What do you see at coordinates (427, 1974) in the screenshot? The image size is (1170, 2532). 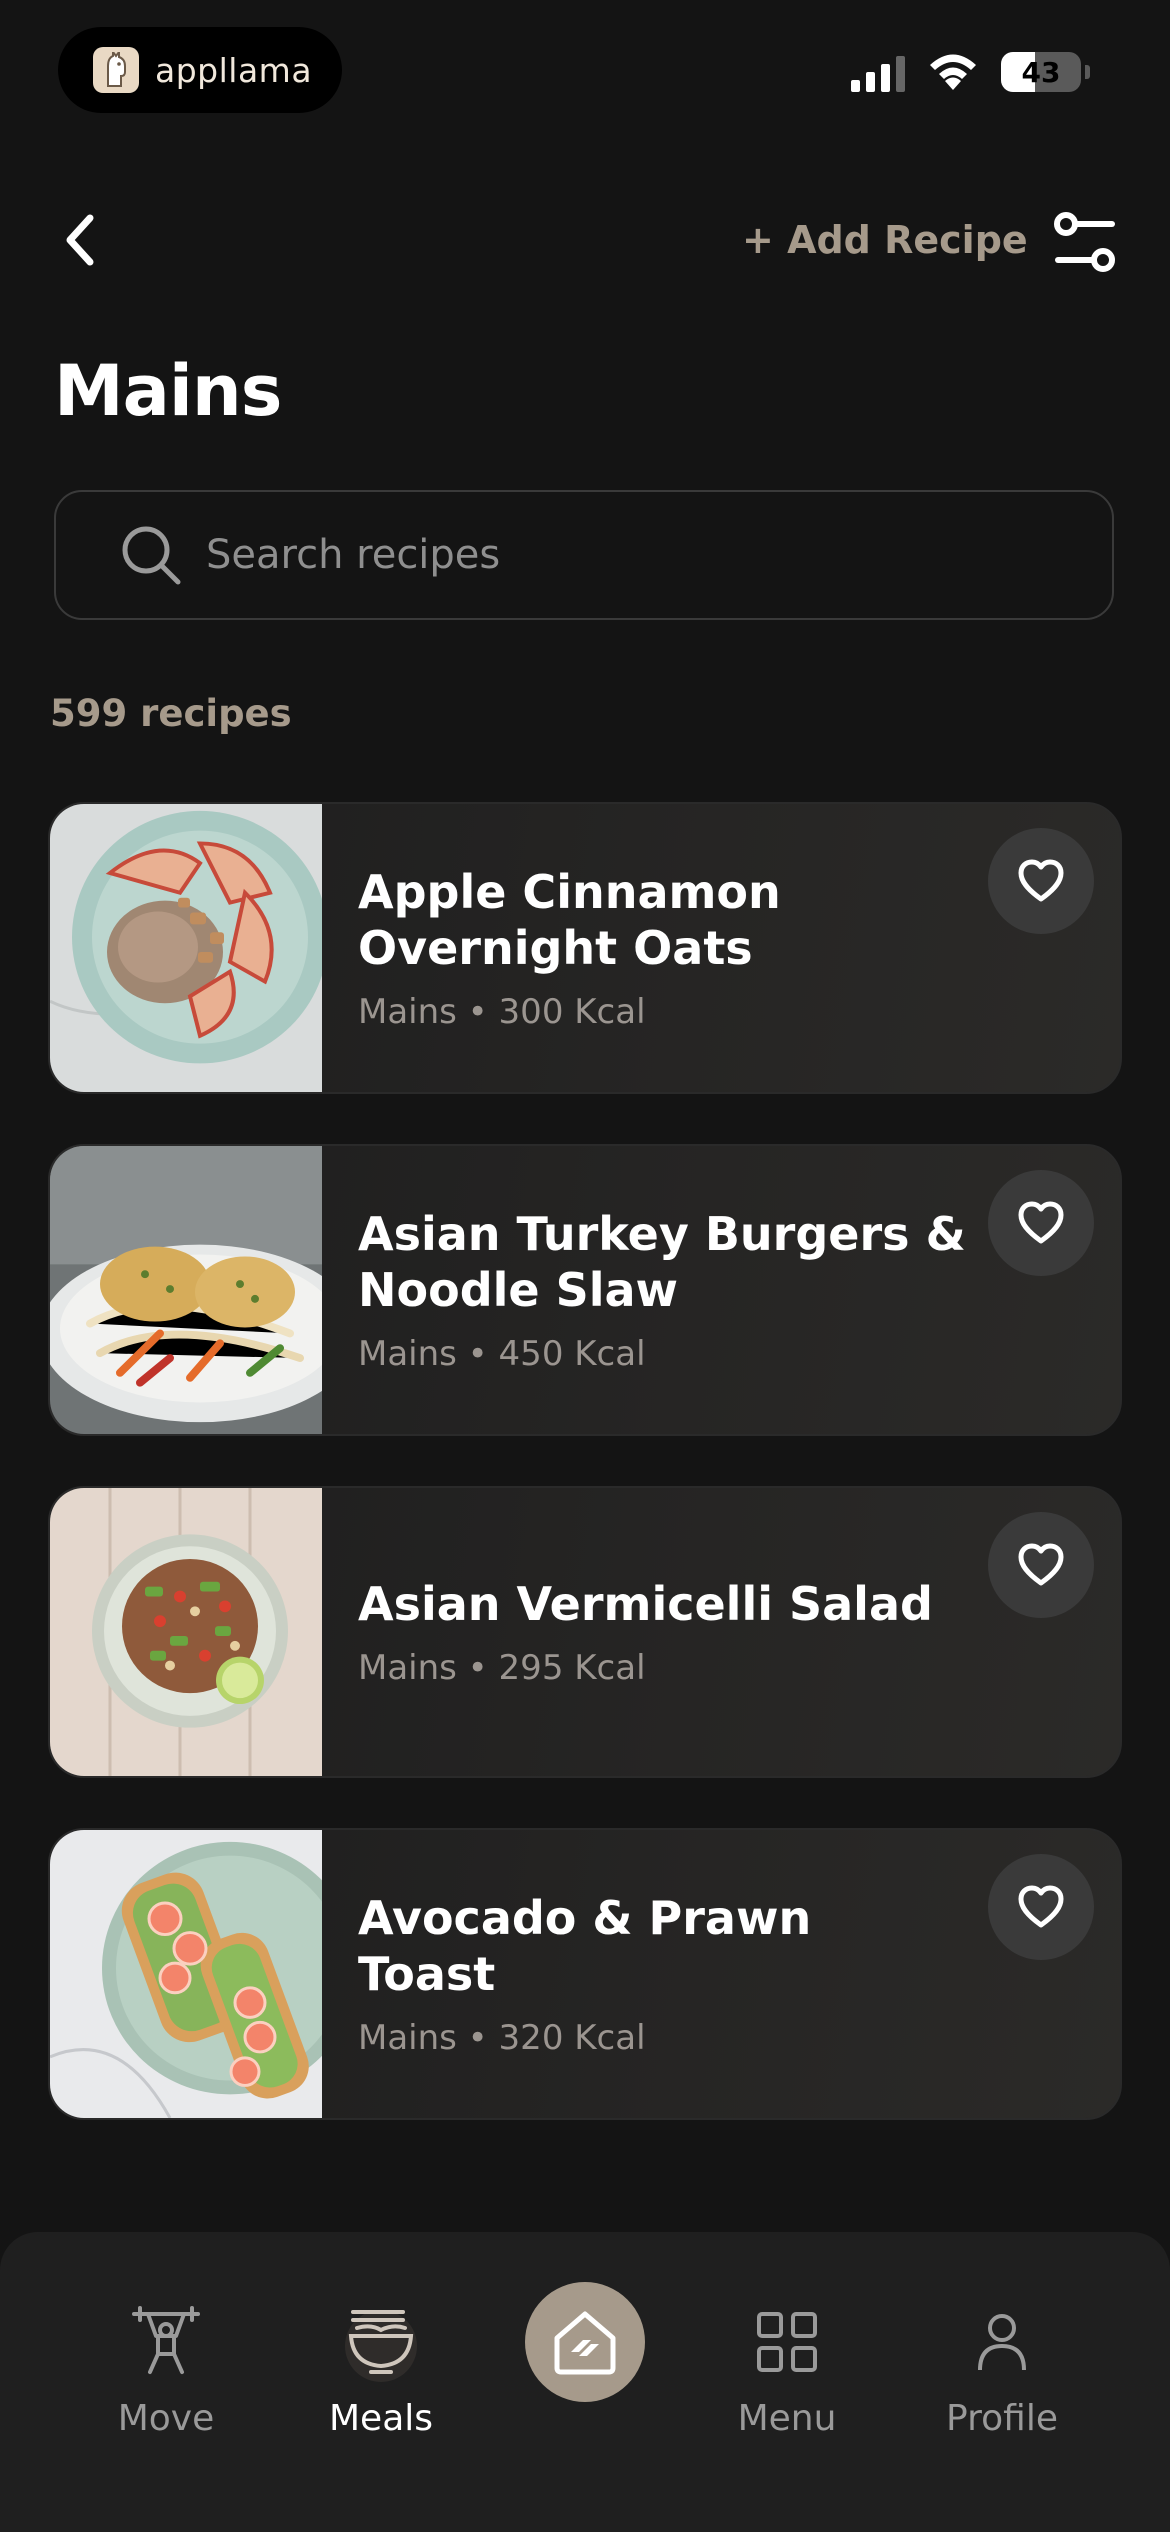 I see `recipe-title-line: Toast` at bounding box center [427, 1974].